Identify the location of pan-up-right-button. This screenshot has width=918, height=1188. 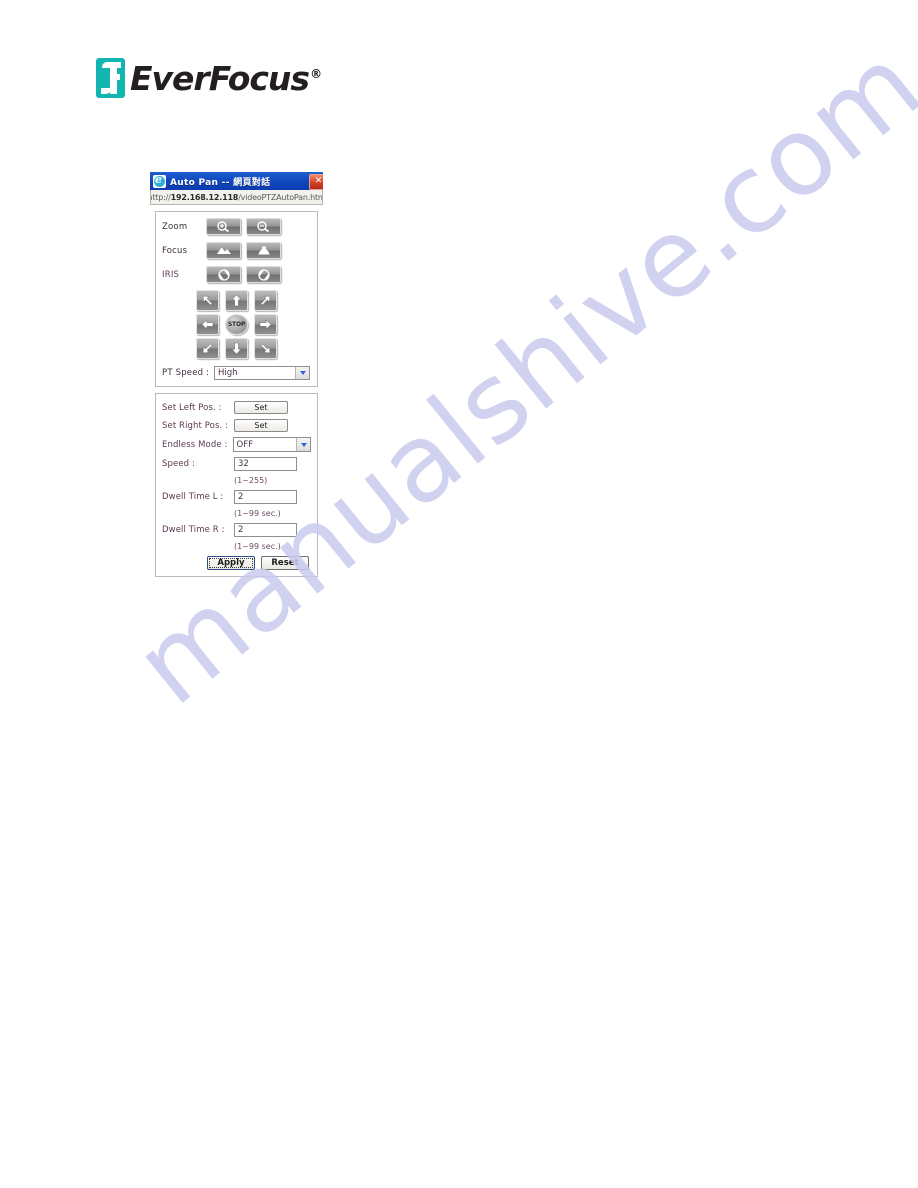
(265, 300).